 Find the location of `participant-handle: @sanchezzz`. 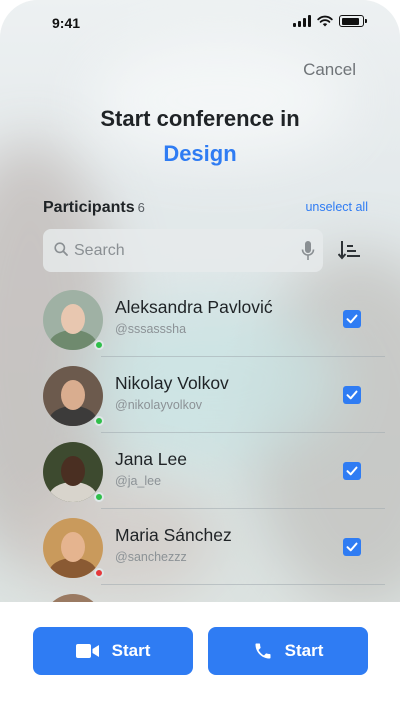

participant-handle: @sanchezzz is located at coordinates (151, 557).